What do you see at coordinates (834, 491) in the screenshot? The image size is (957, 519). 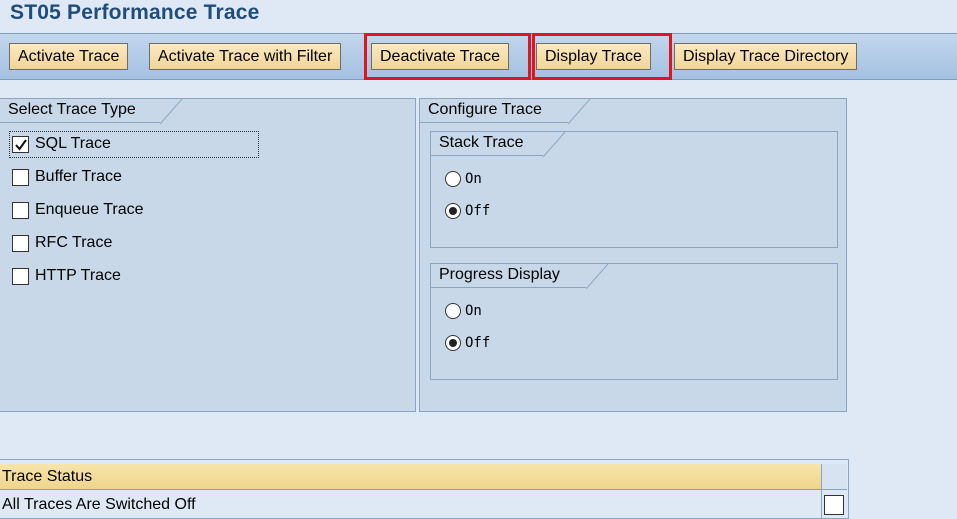 I see `row-selector-column` at bounding box center [834, 491].